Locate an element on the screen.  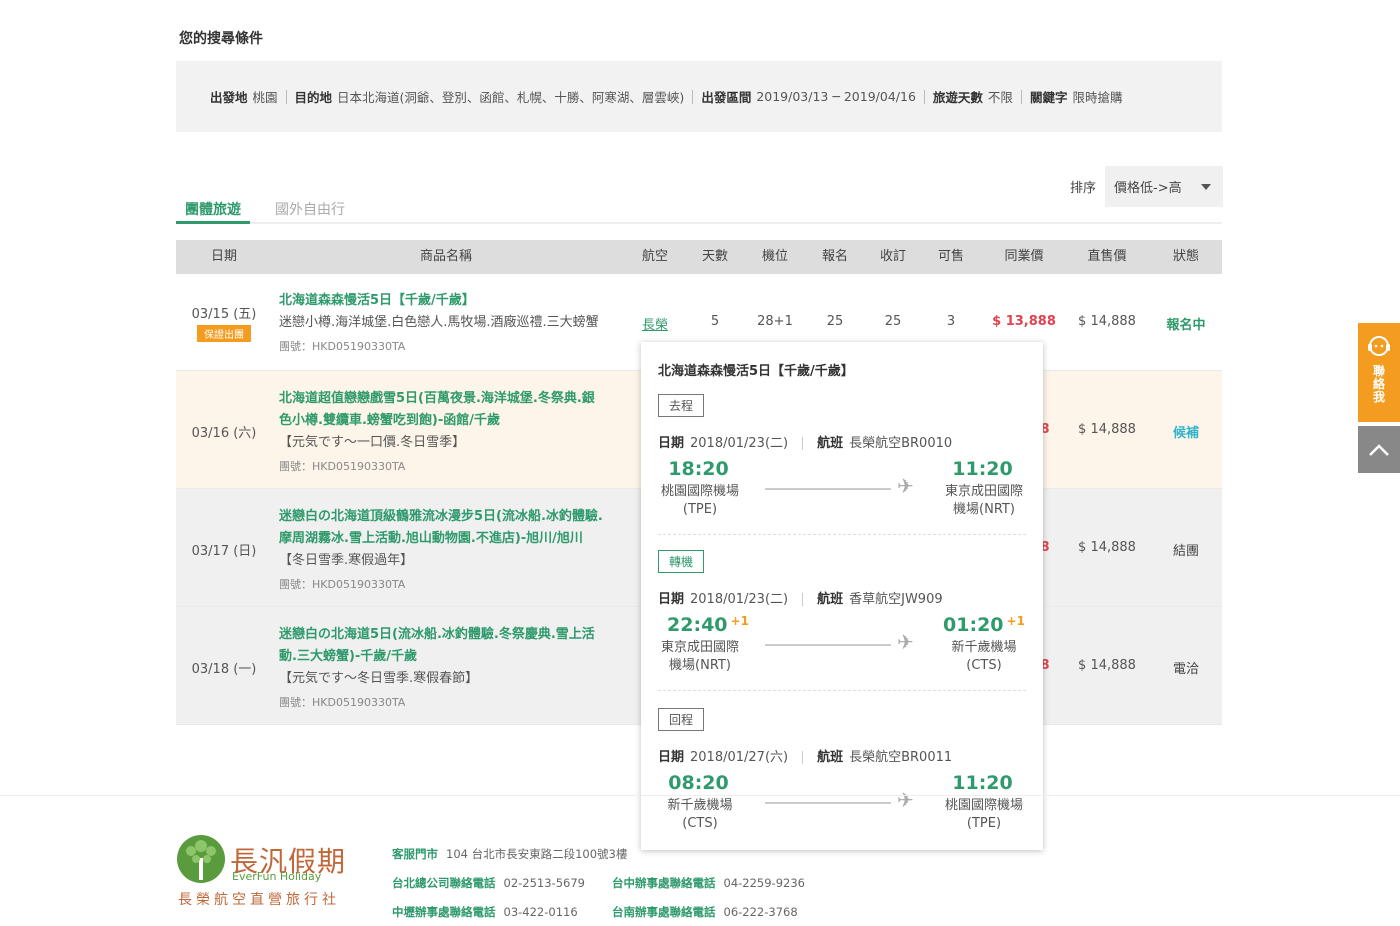
col-available: 可售 is located at coordinates (950, 256).